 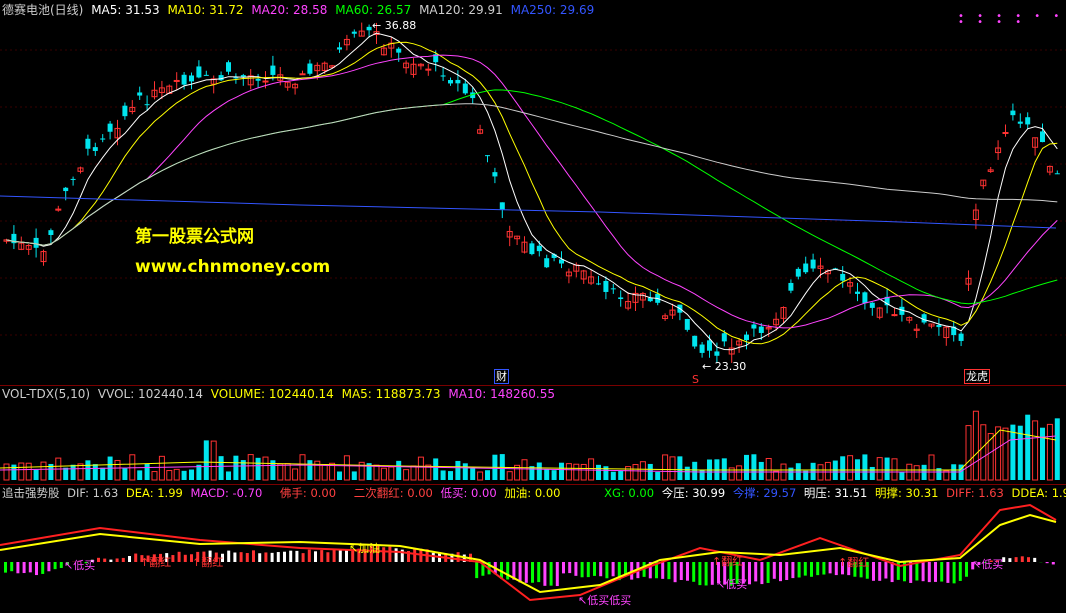 I want to click on indicator-title: 追击强势股, so click(x=31, y=493).